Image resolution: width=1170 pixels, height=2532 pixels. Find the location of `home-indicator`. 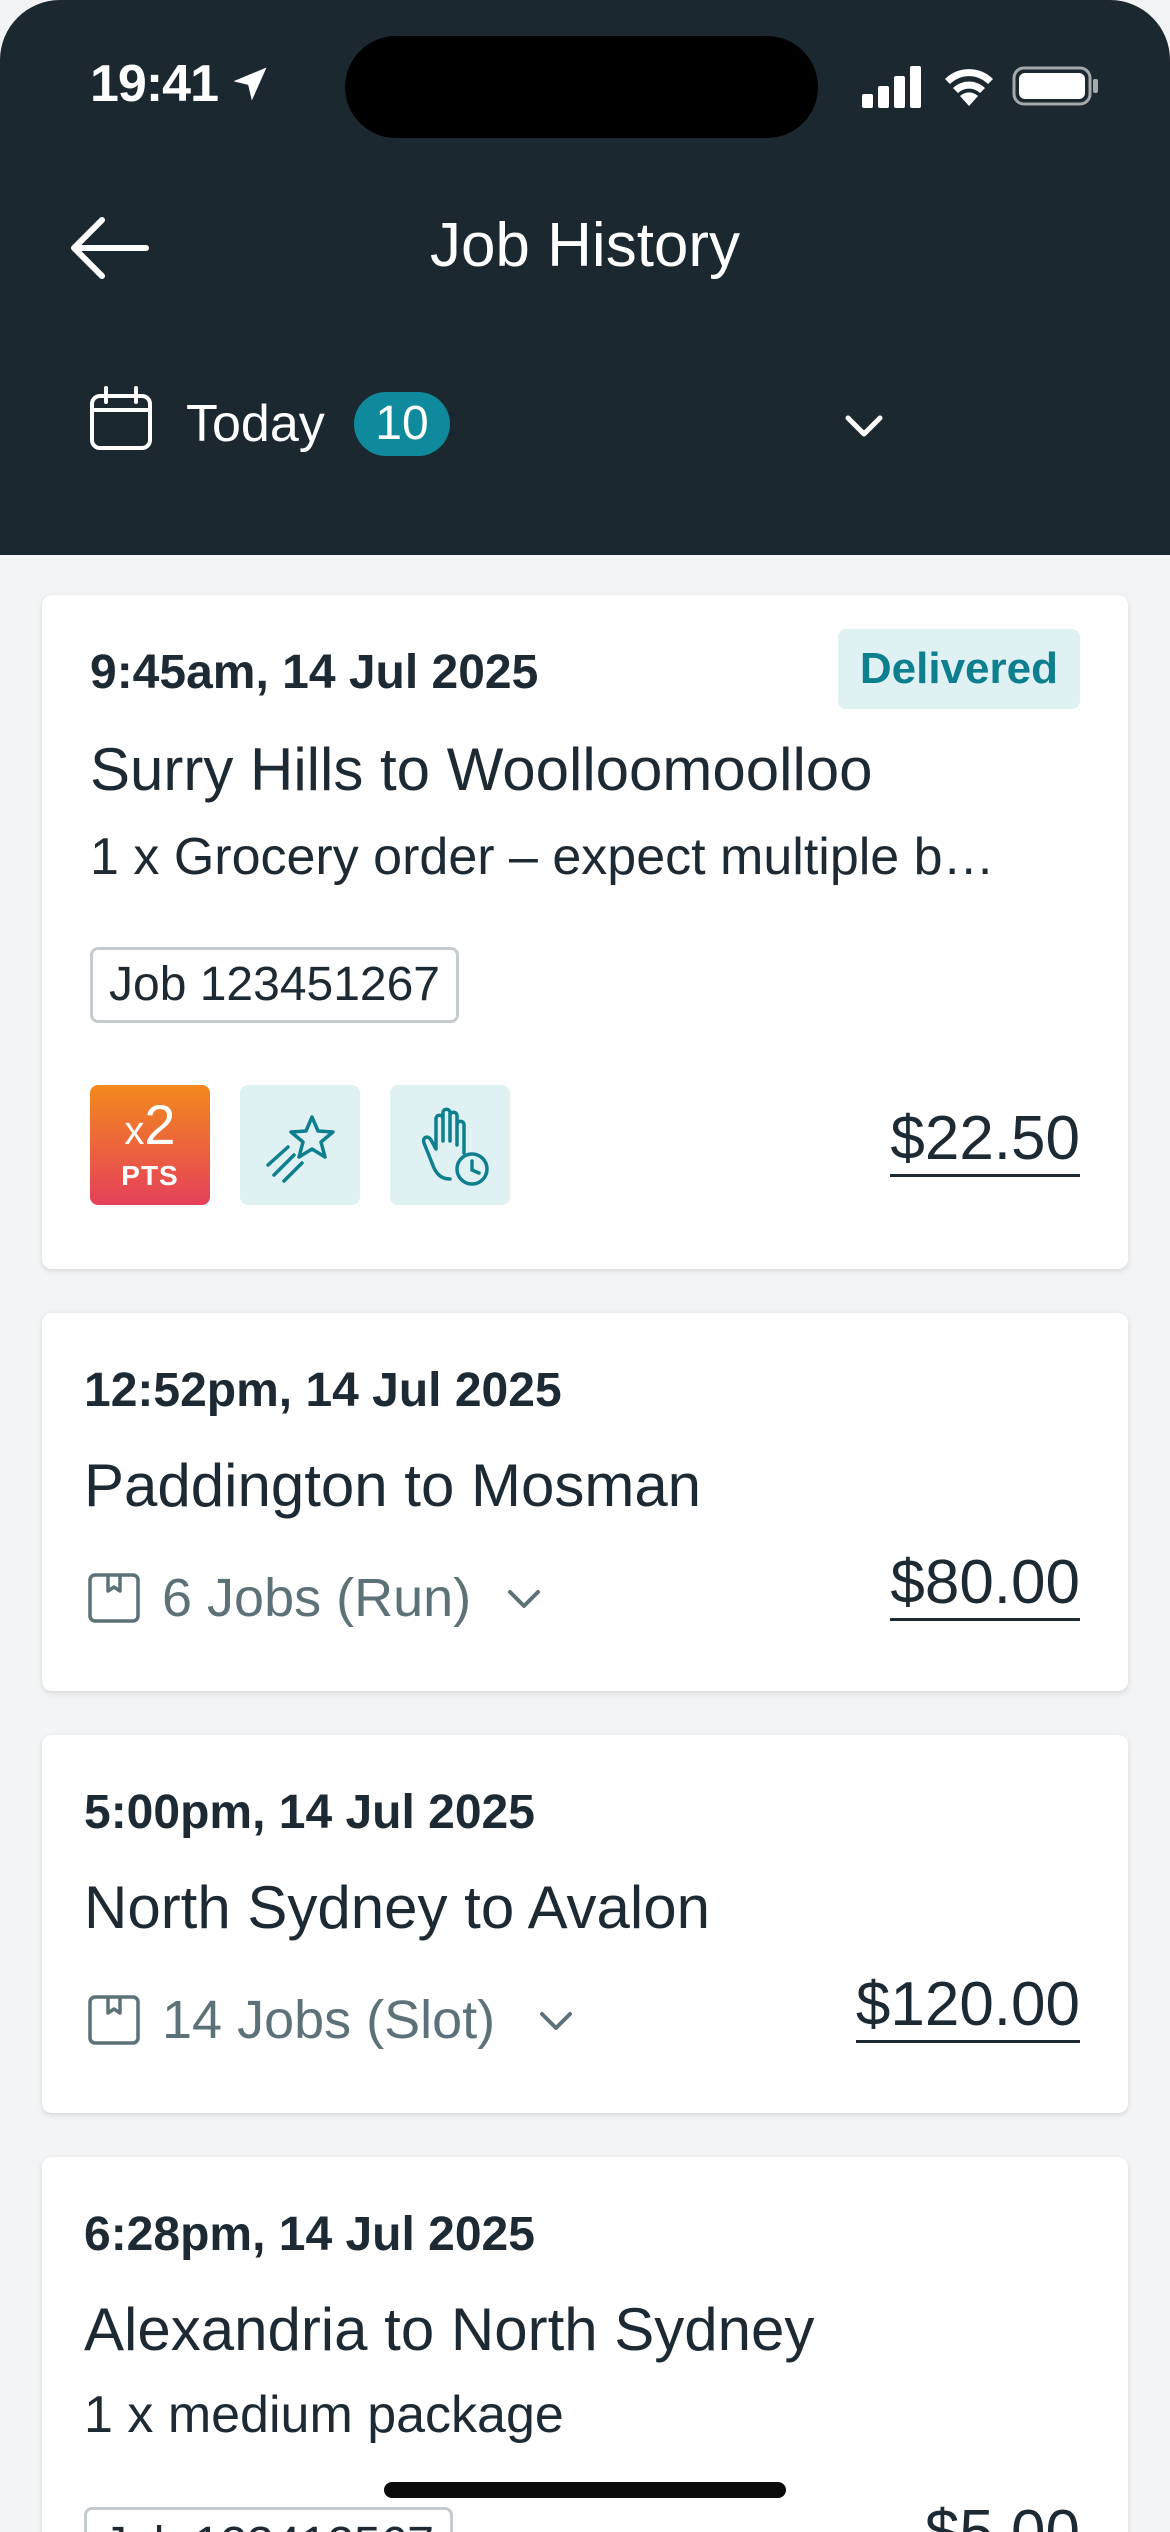

home-indicator is located at coordinates (585, 2490).